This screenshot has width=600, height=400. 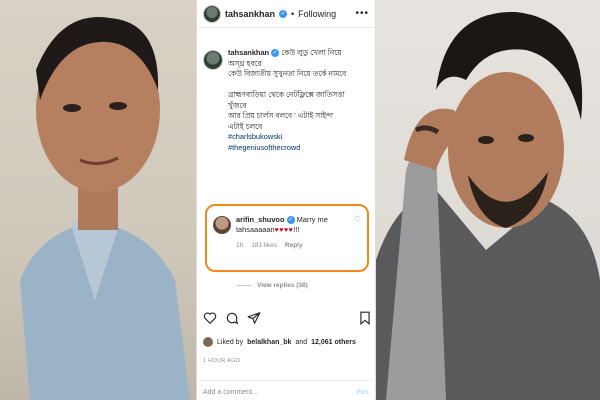 I want to click on comment-avatar, so click(x=222, y=225).